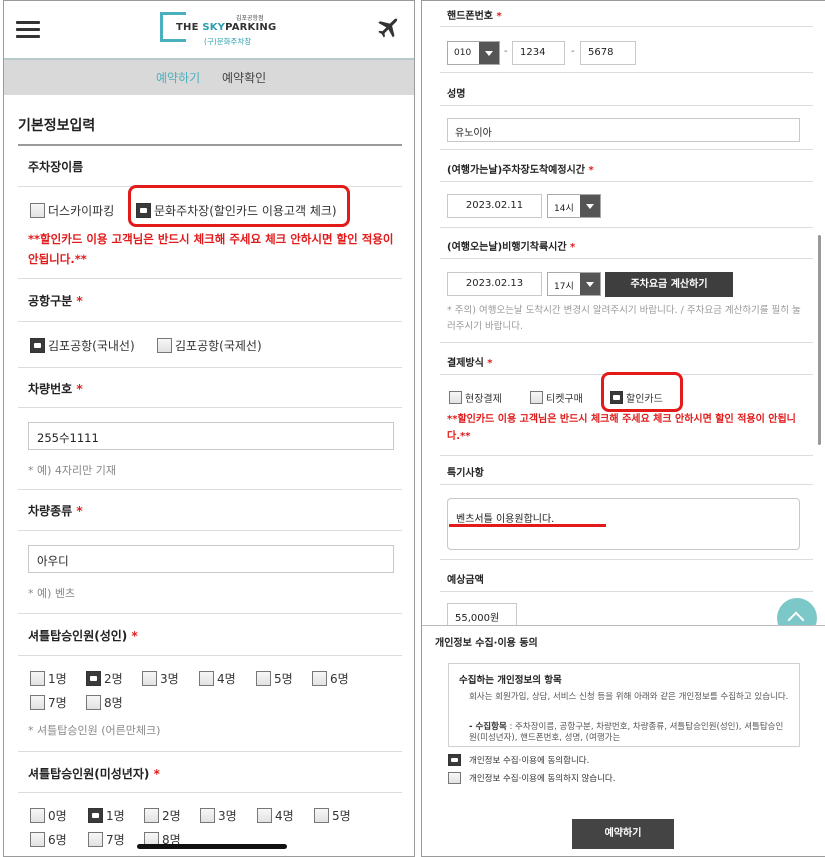 The width and height of the screenshot is (825, 857). I want to click on adult-option-3: 3명, so click(160, 678).